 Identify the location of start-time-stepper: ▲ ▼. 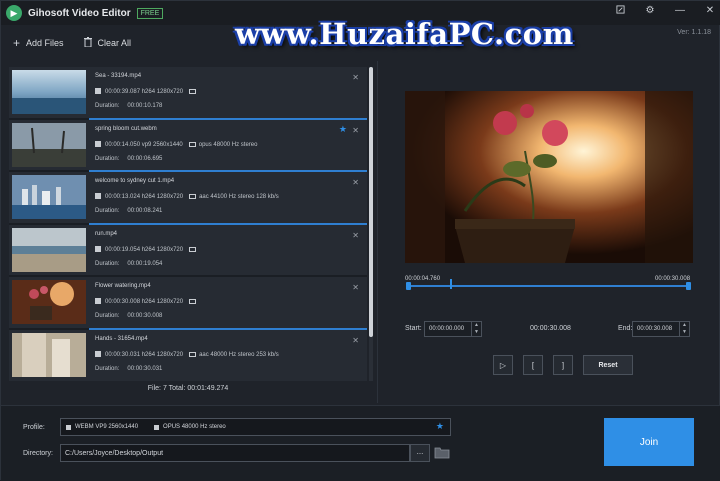
(476, 329).